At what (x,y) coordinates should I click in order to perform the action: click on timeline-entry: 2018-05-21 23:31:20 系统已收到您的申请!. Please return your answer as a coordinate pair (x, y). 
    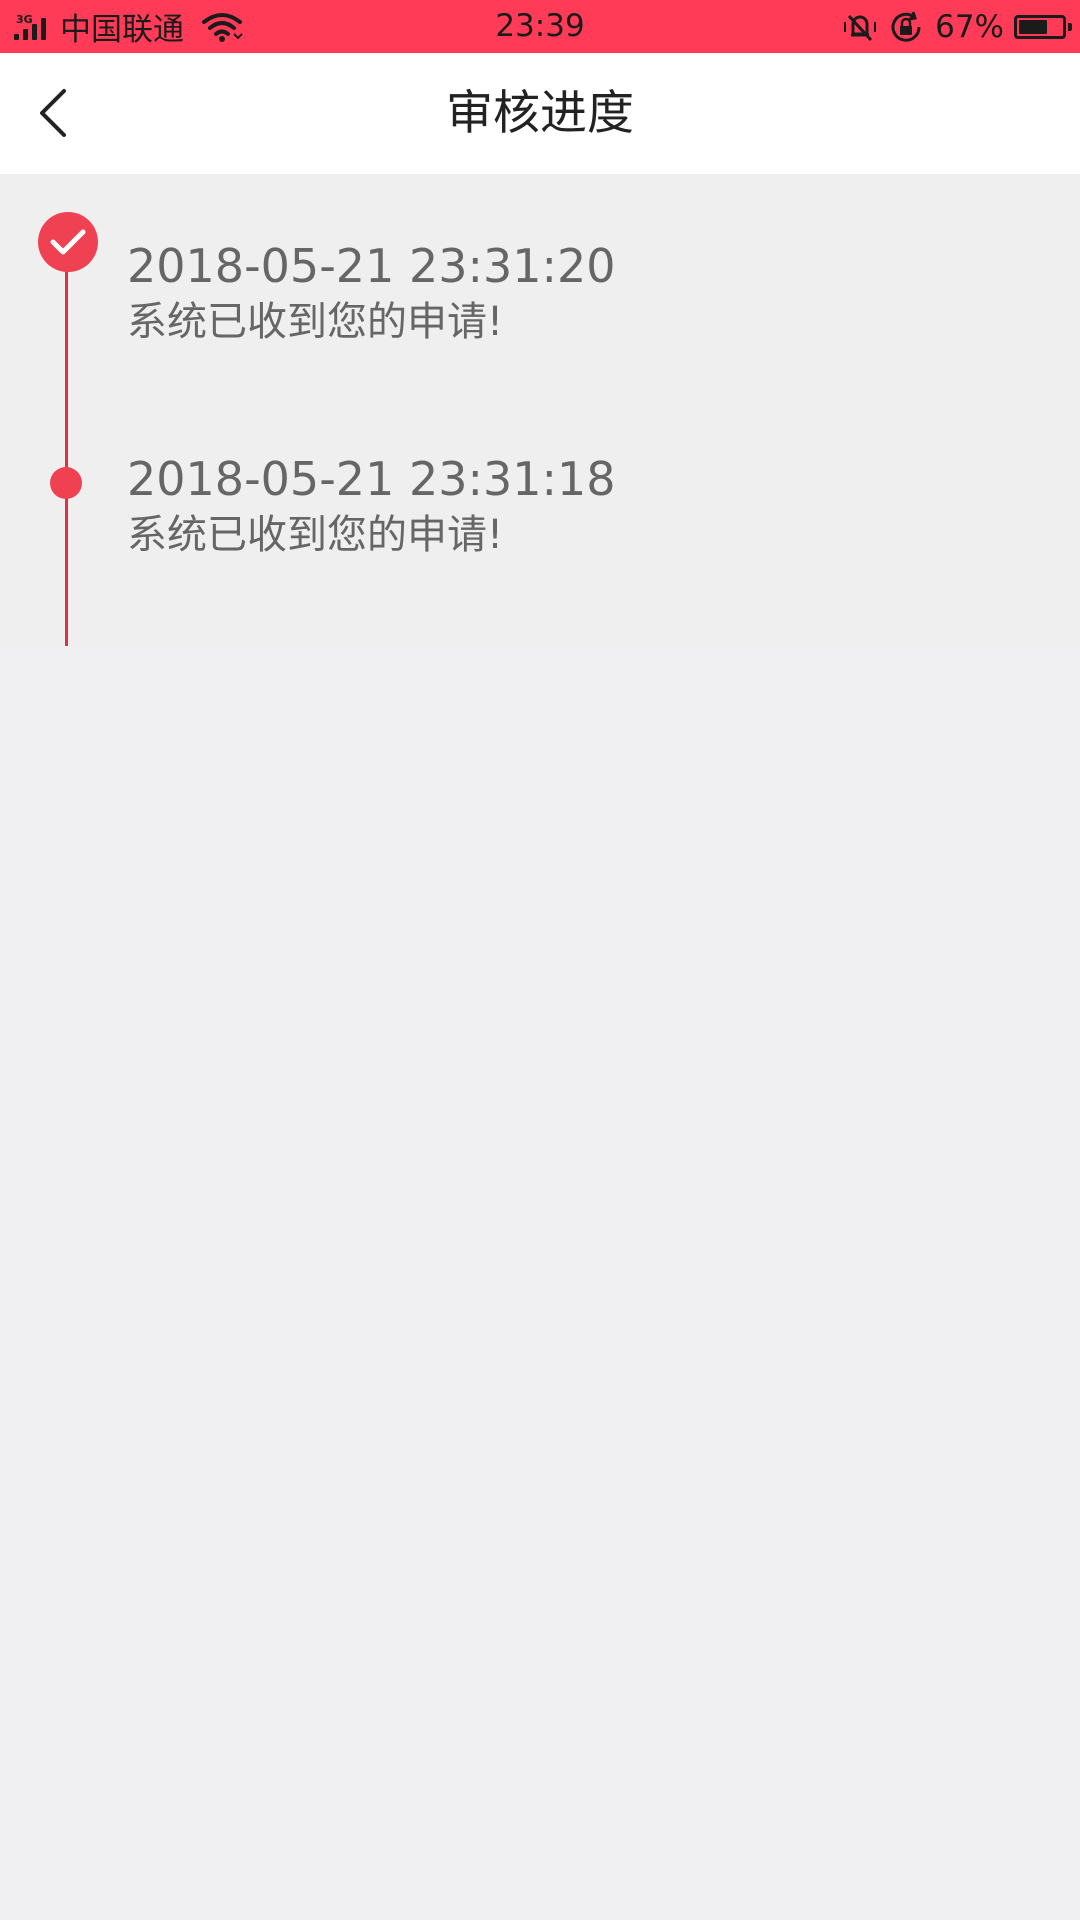
    Looking at the image, I should click on (371, 294).